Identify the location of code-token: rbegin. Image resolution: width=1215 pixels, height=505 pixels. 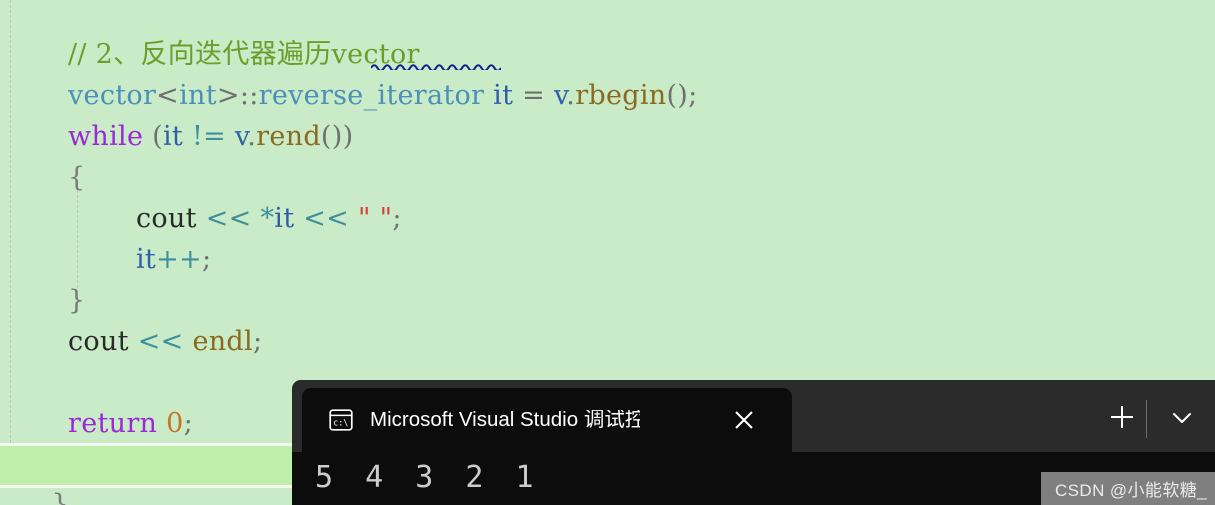
(621, 95).